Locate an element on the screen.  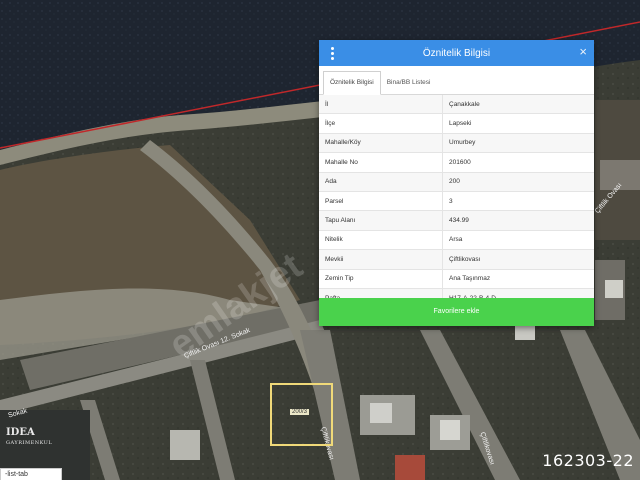
table-row: Mahalle No 201600 is located at coordinates (456, 162).